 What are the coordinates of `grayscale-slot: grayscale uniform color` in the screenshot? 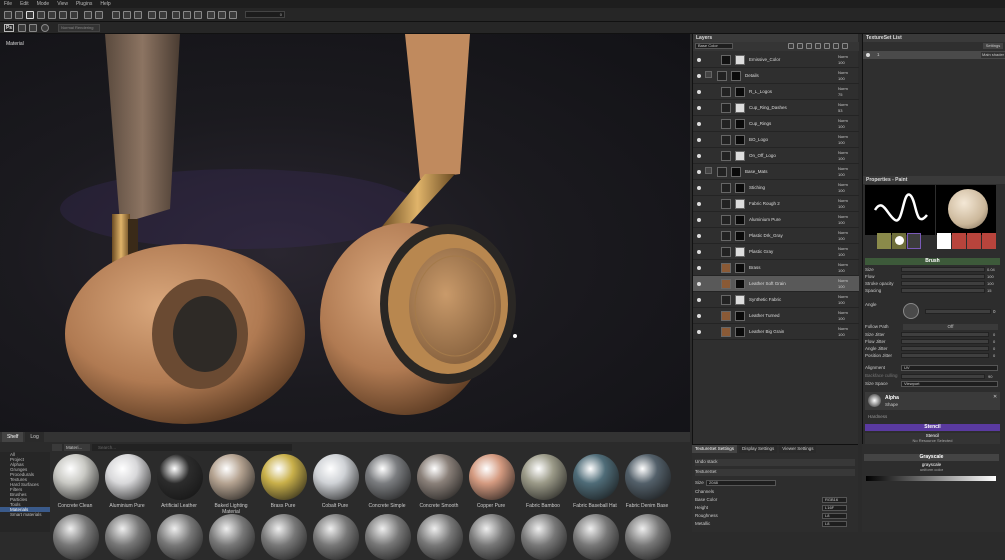 It's located at (931, 468).